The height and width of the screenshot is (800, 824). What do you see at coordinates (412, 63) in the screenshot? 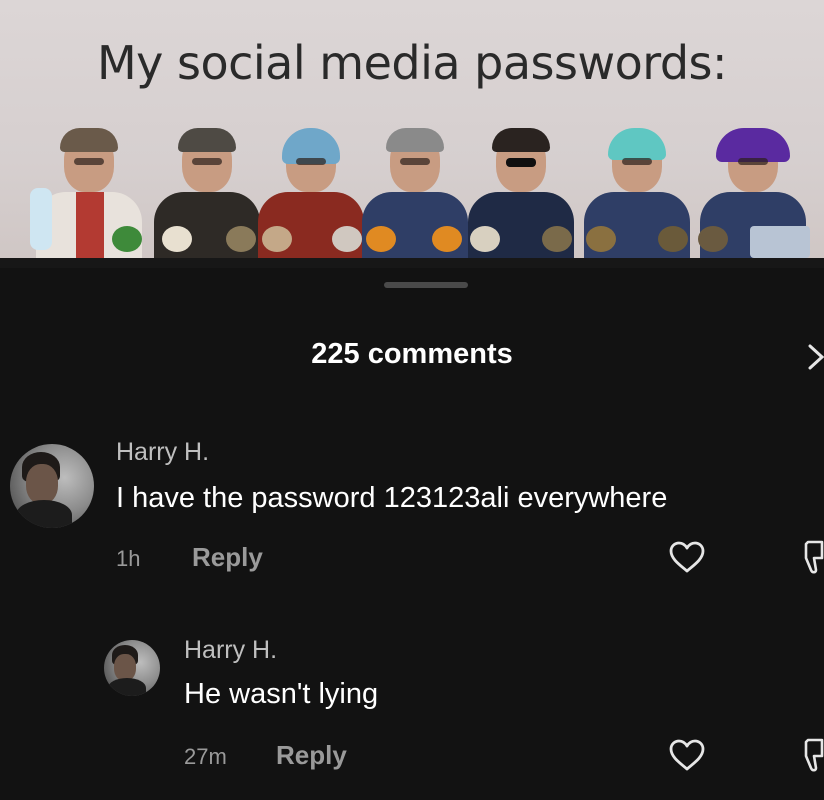
I see `meme-caption: My social media passwords:` at bounding box center [412, 63].